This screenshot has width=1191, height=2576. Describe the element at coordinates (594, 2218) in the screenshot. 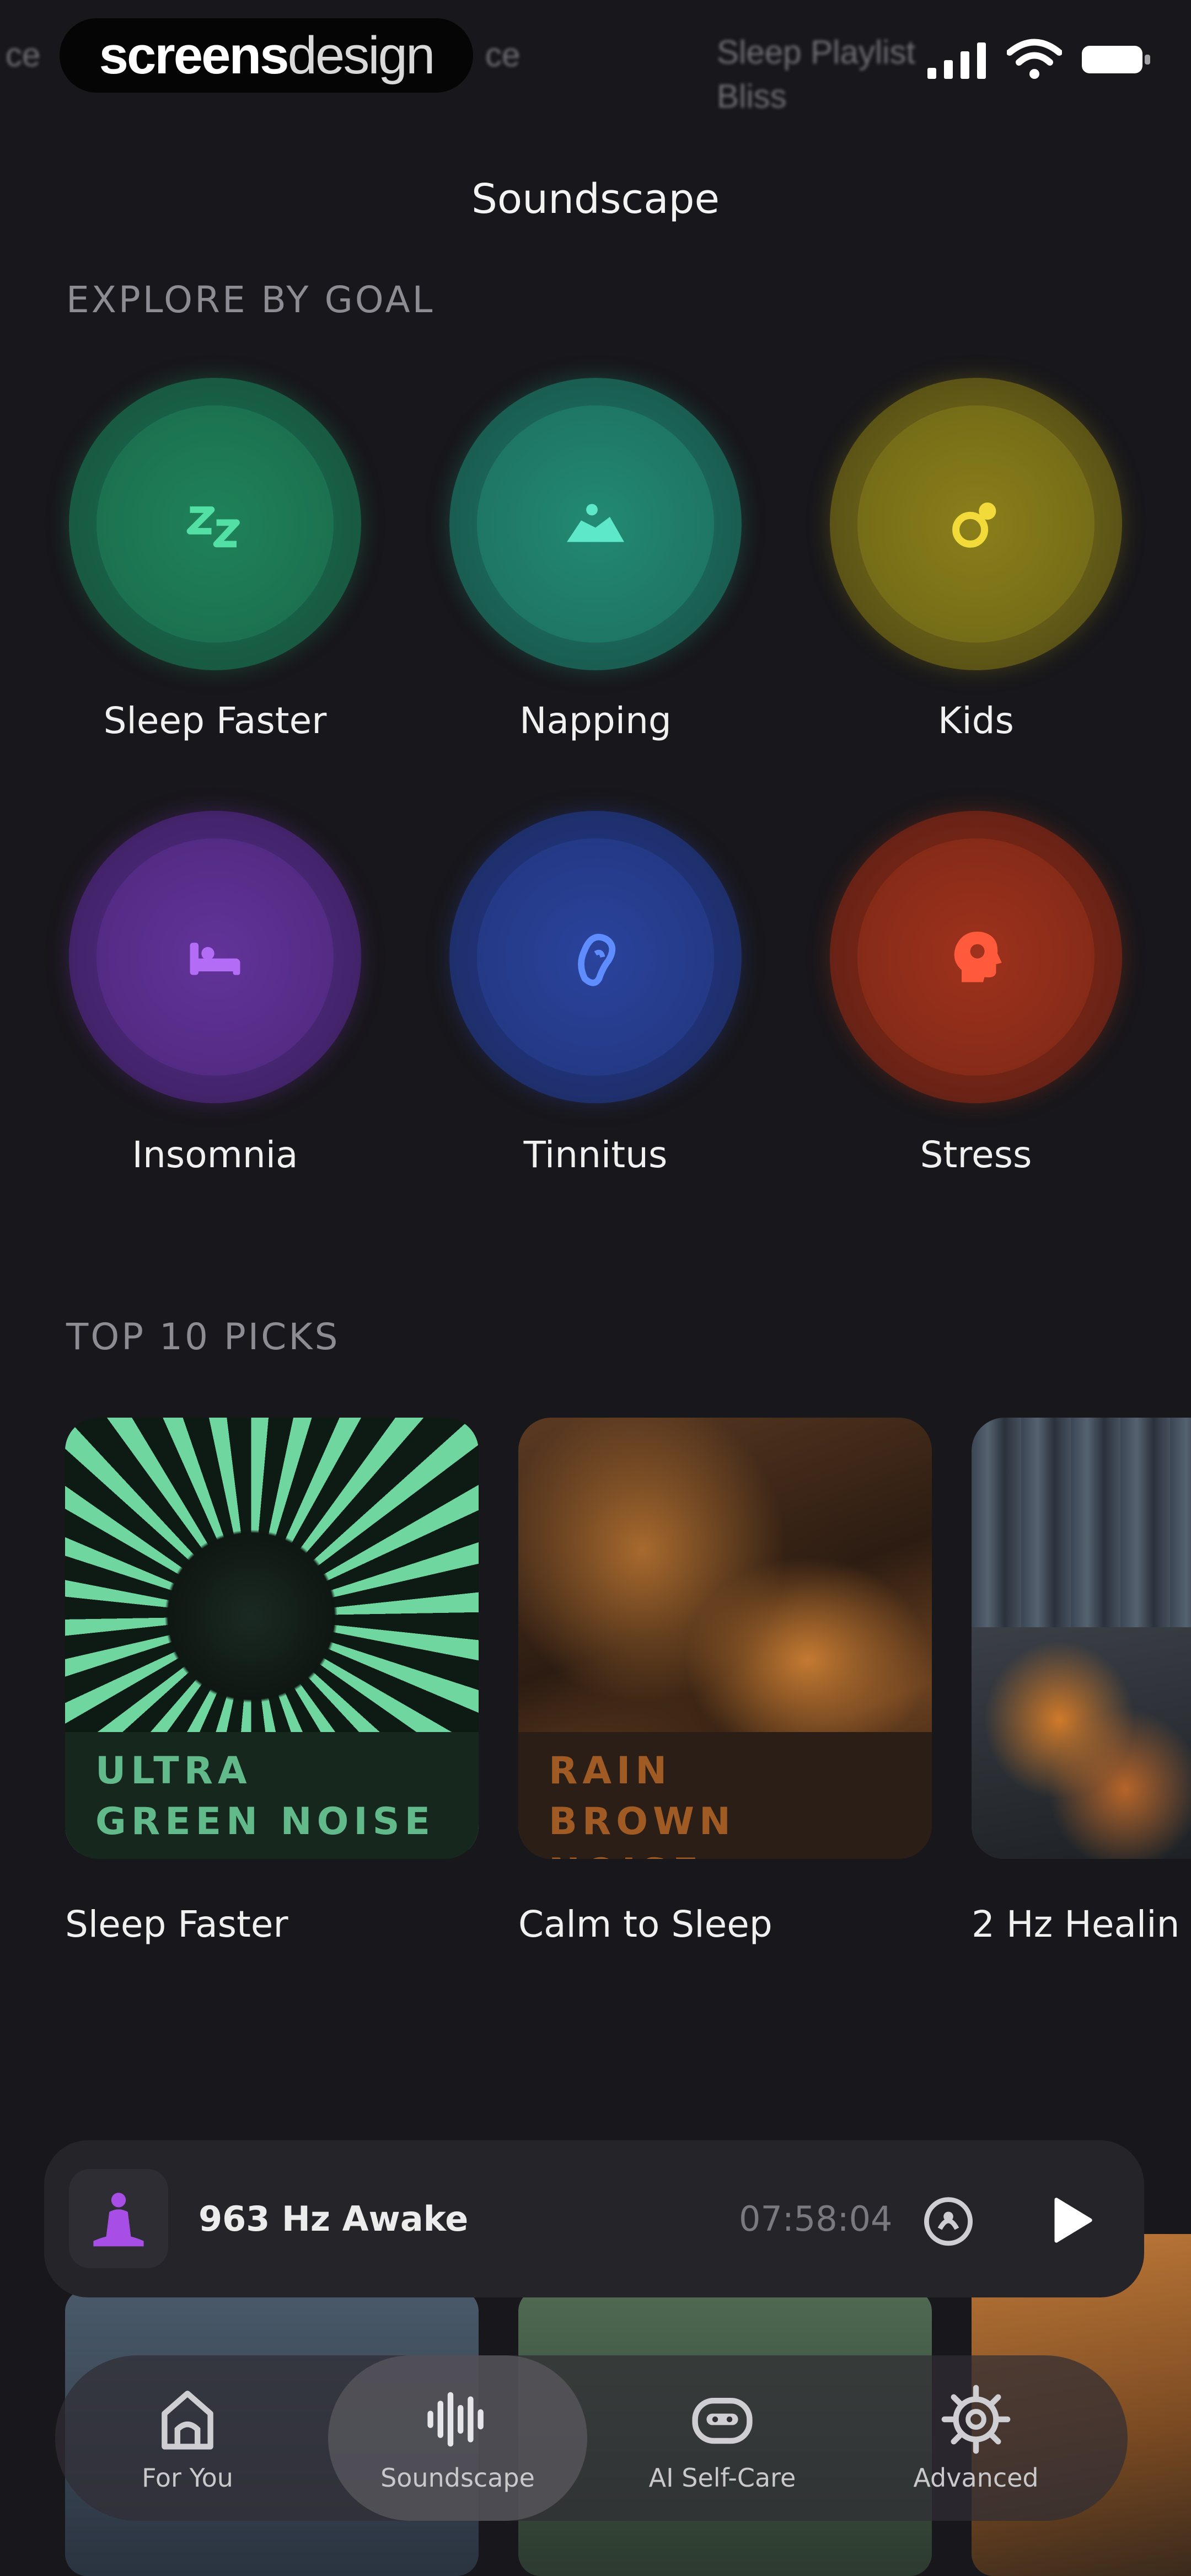

I see `now-playing-bar: 963 Hz Awake 07:58:04` at that location.